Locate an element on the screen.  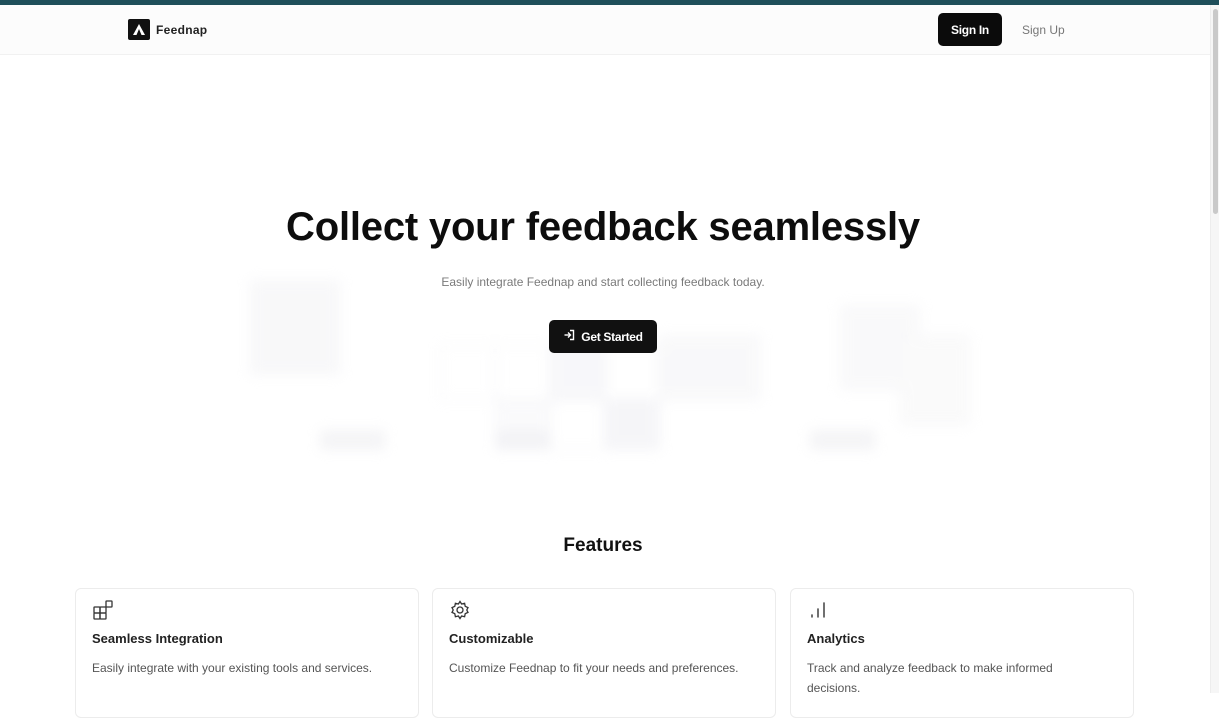
brand-name: Feednap is located at coordinates (182, 29).